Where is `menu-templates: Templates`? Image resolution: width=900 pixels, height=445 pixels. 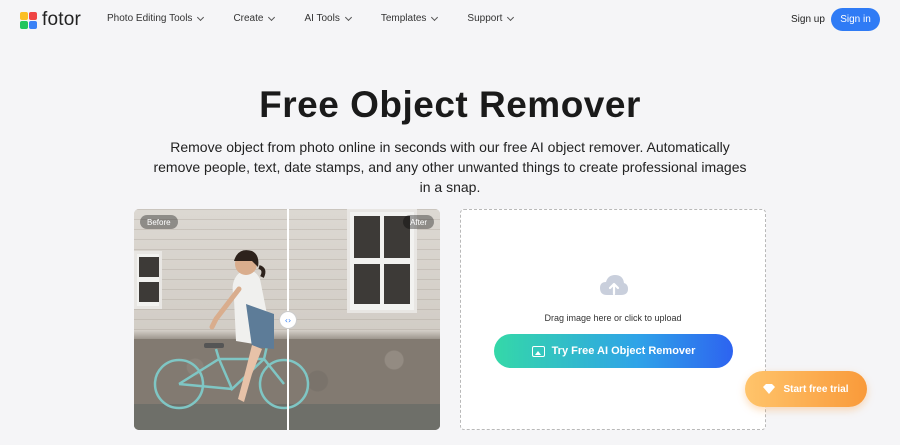 menu-templates: Templates is located at coordinates (409, 18).